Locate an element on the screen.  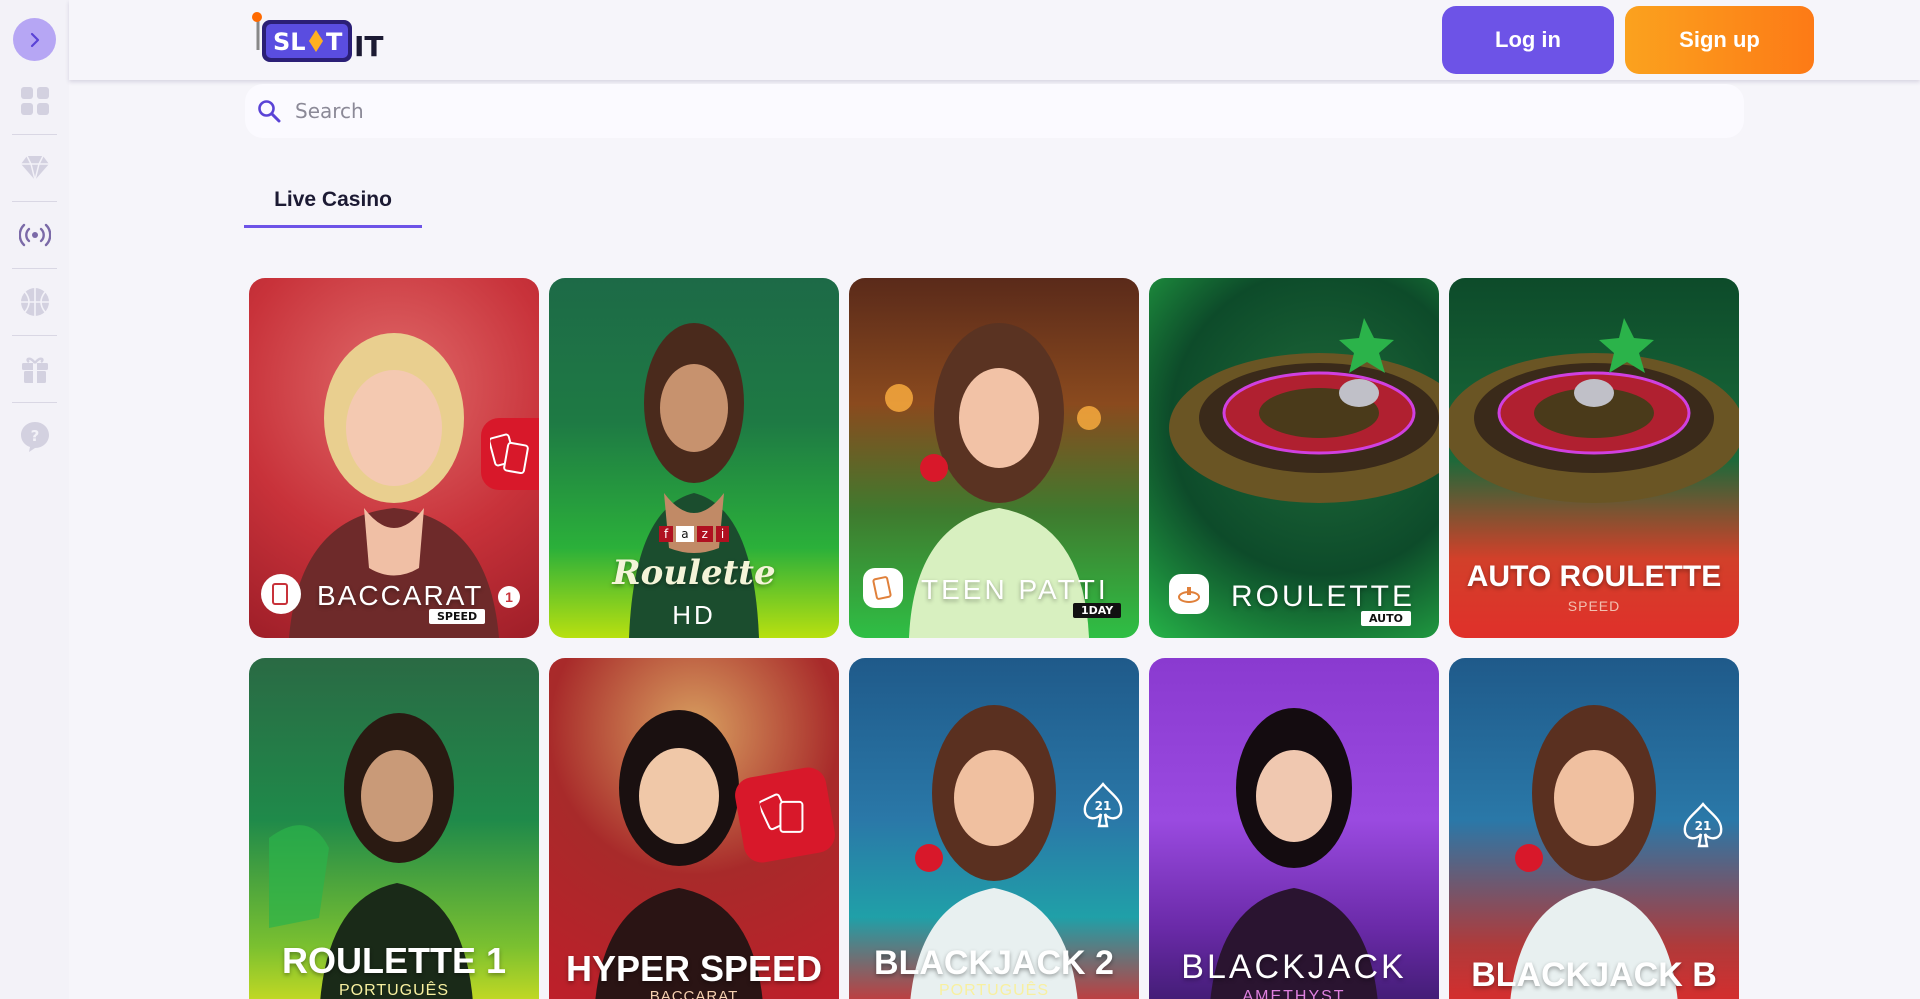
top-header: SL T IT Log in Sign up is located at coordinates (994, 40).